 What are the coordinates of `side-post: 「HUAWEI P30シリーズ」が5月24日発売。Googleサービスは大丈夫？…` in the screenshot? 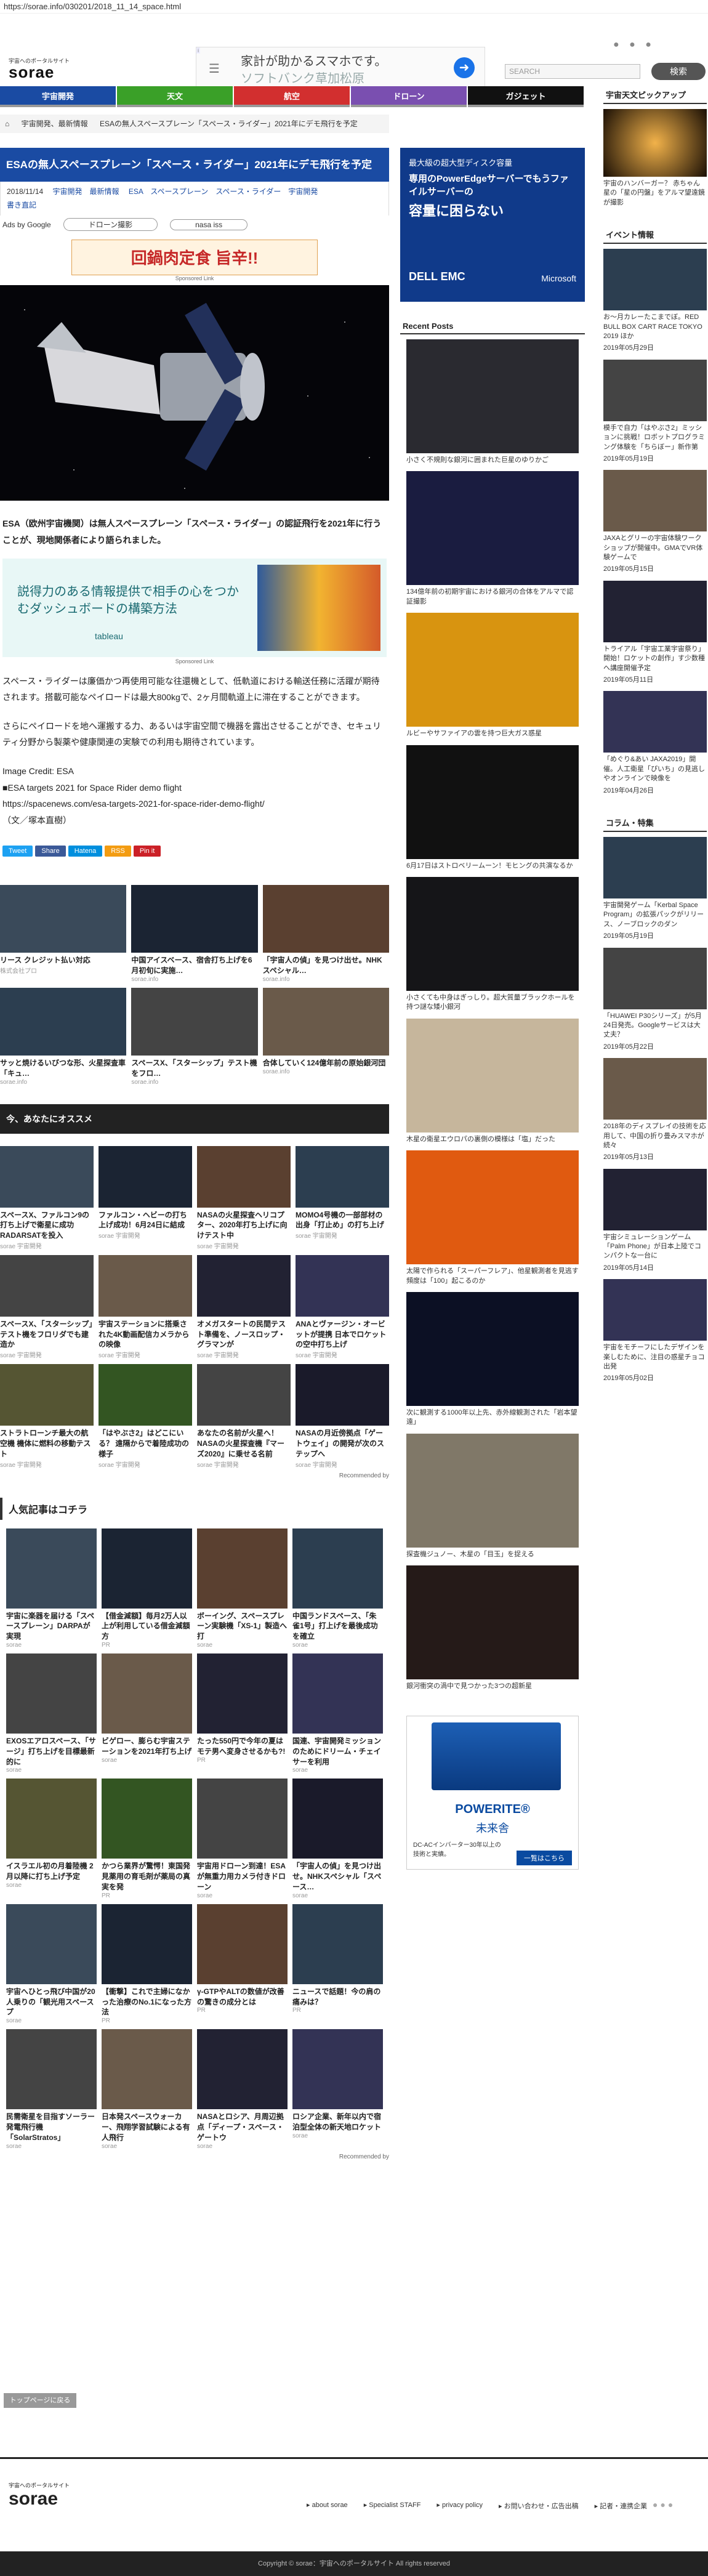 It's located at (655, 999).